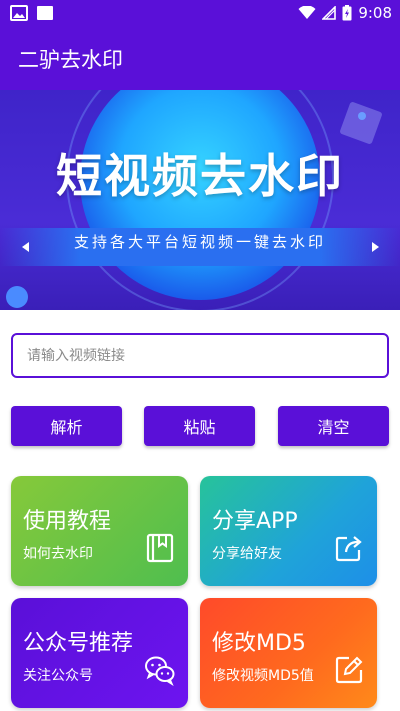 Image resolution: width=400 pixels, height=711 pixels. I want to click on app-bar: 二驴去水印, so click(200, 58).